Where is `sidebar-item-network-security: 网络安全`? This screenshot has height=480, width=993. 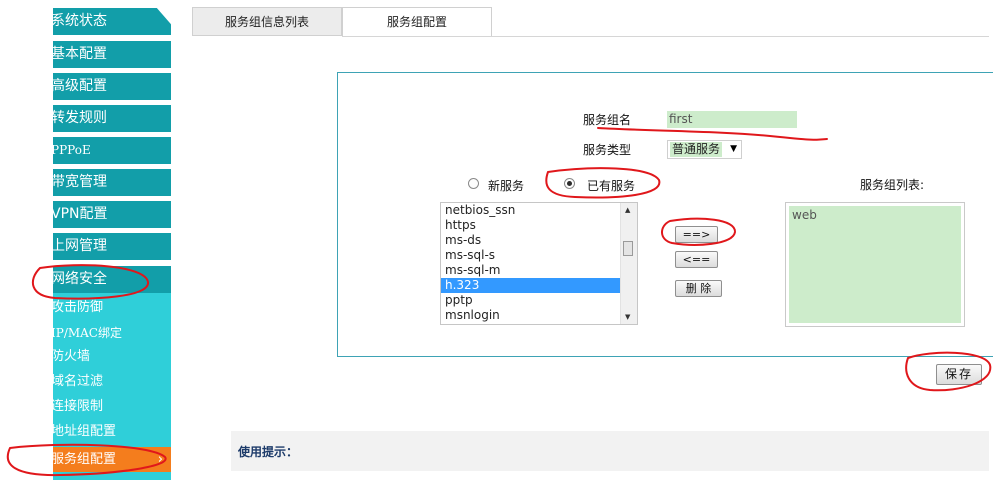
sidebar-item-network-security: 网络安全 is located at coordinates (112, 279).